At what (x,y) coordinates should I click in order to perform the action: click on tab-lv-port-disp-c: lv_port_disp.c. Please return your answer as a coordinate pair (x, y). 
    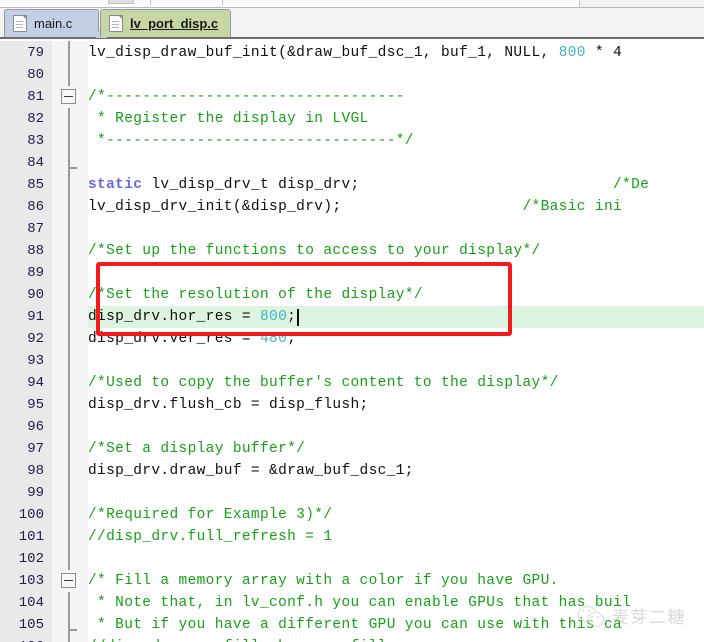
    Looking at the image, I should click on (166, 23).